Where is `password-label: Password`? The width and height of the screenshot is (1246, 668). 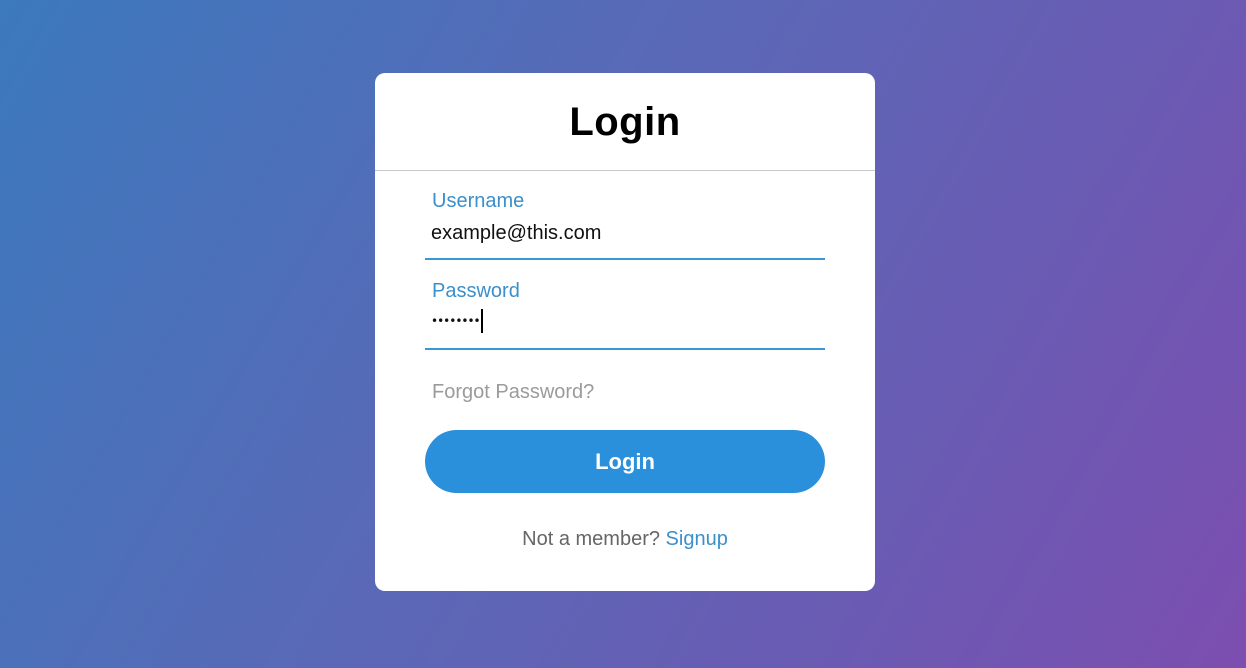 password-label: Password is located at coordinates (476, 291).